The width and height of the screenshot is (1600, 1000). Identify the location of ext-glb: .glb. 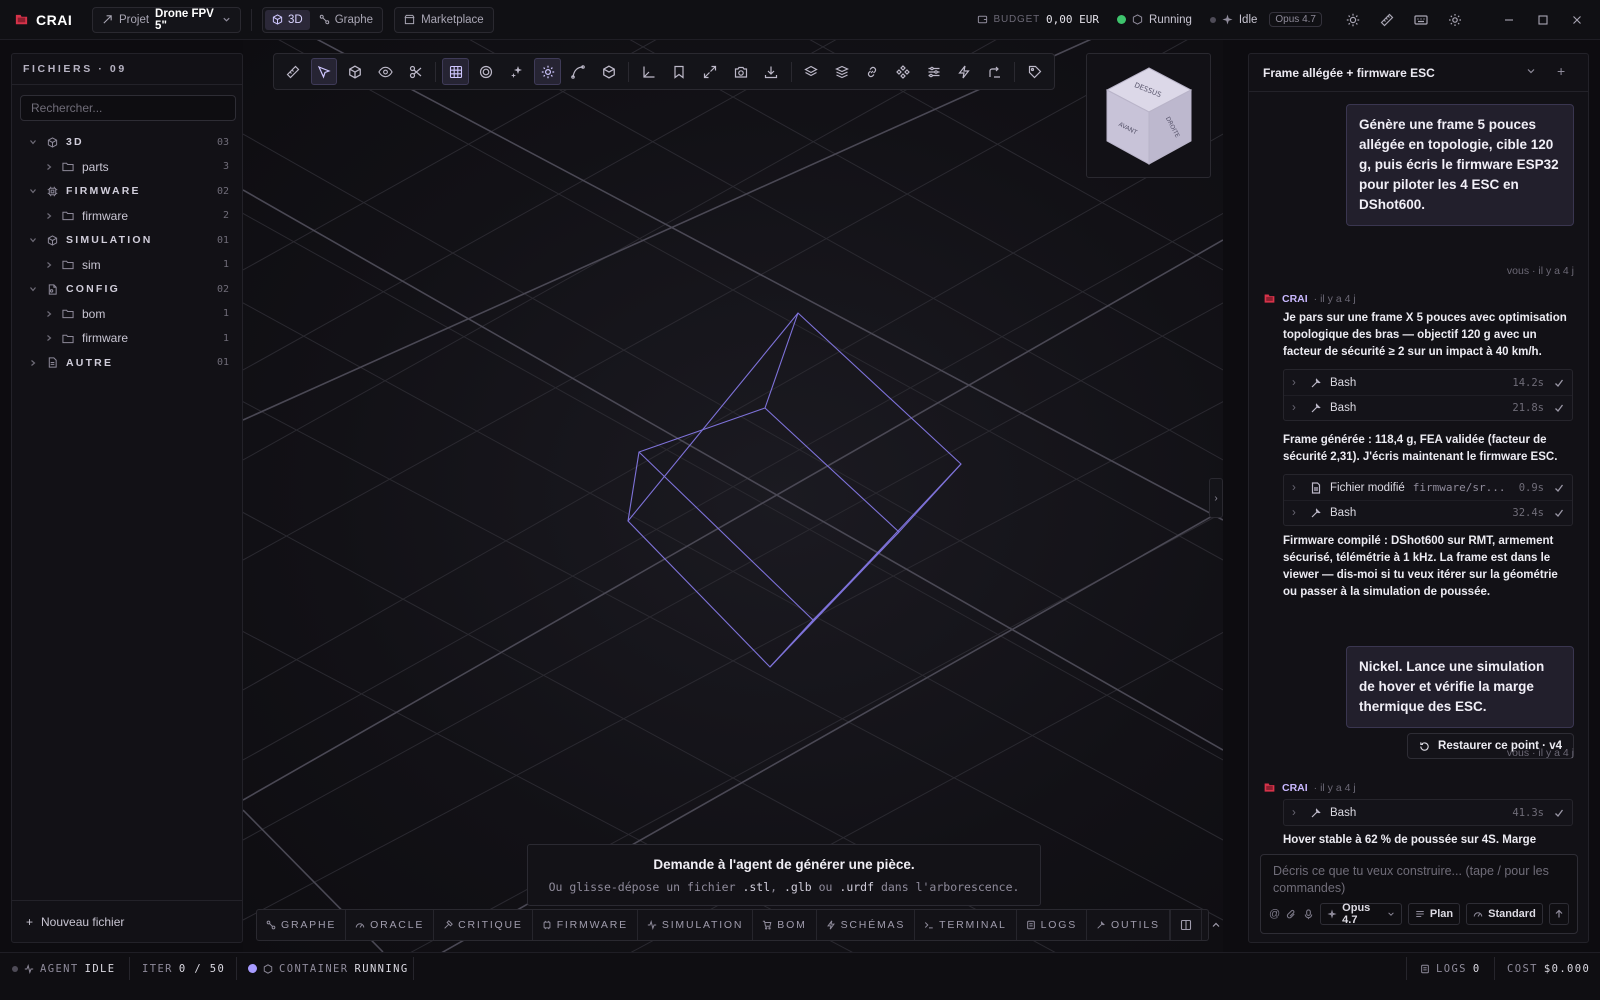
(798, 887).